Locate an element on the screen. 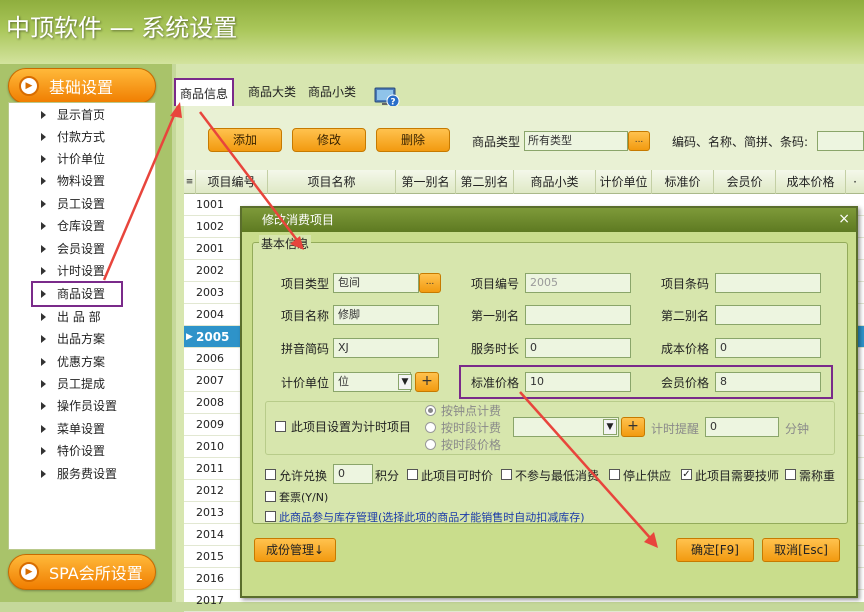  spa-settings-button: ▶ SPA会所设置 is located at coordinates (82, 572).